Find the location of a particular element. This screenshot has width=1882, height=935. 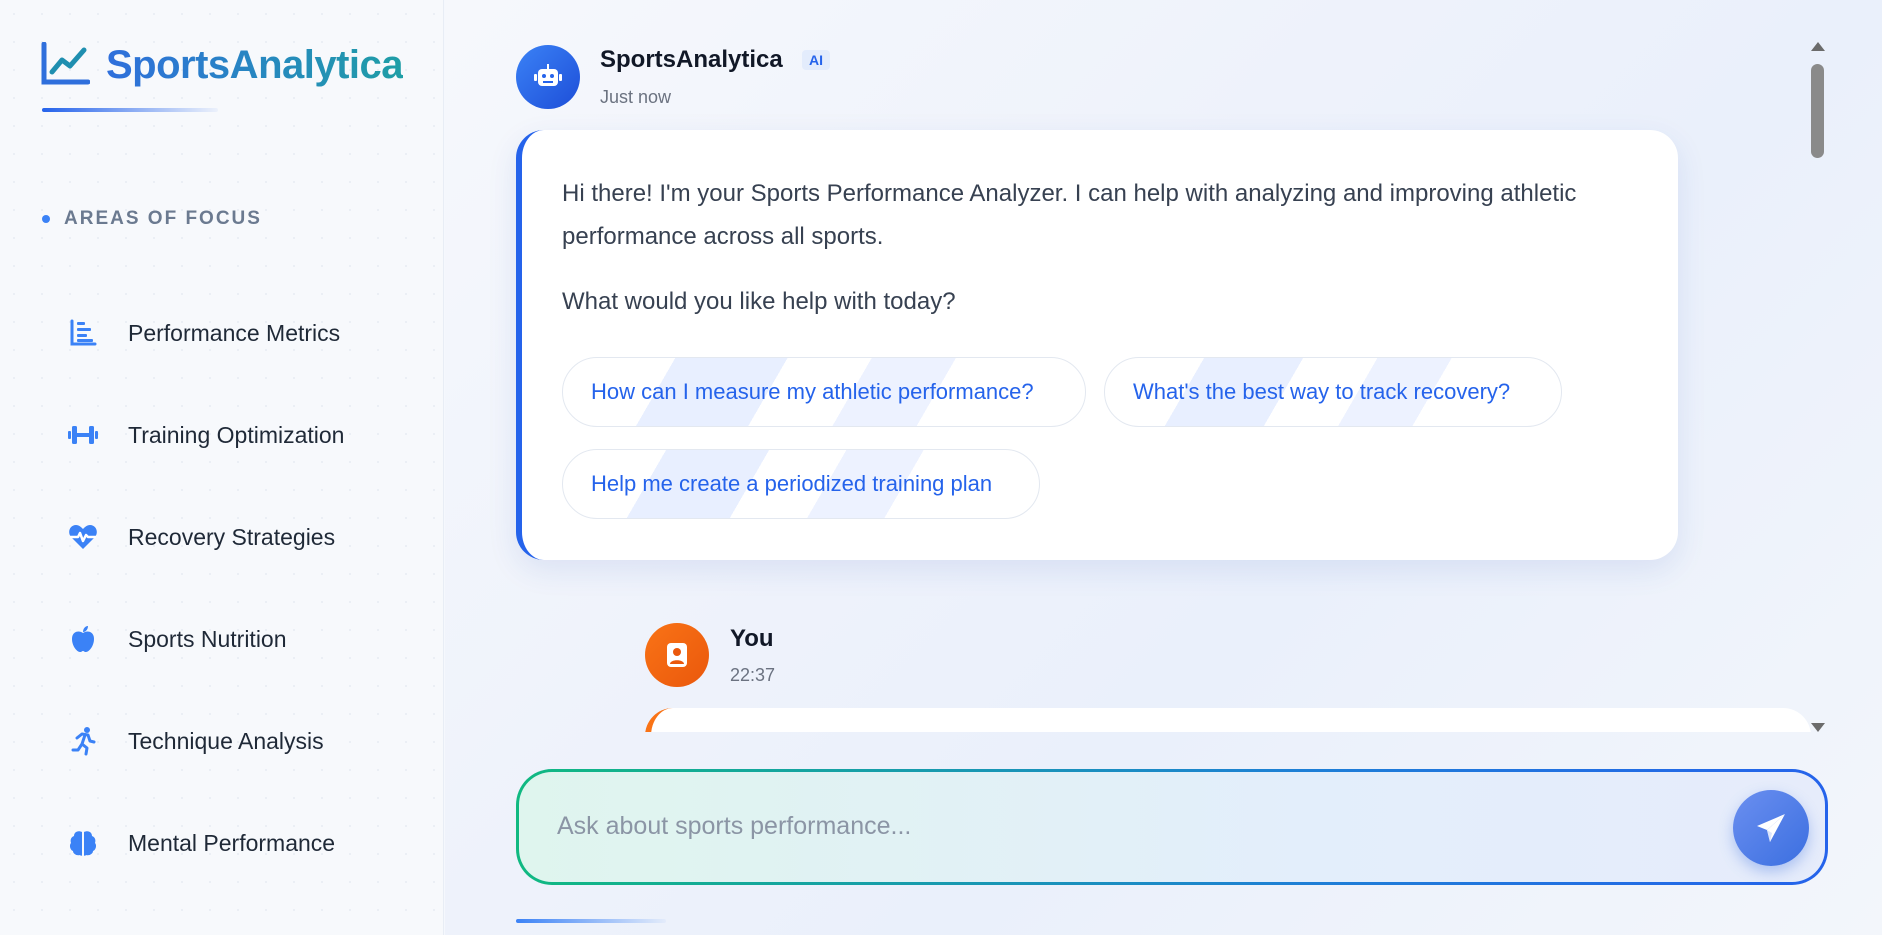

sidebar-item-technique-analysis: Technique Analysis is located at coordinates (205, 741).